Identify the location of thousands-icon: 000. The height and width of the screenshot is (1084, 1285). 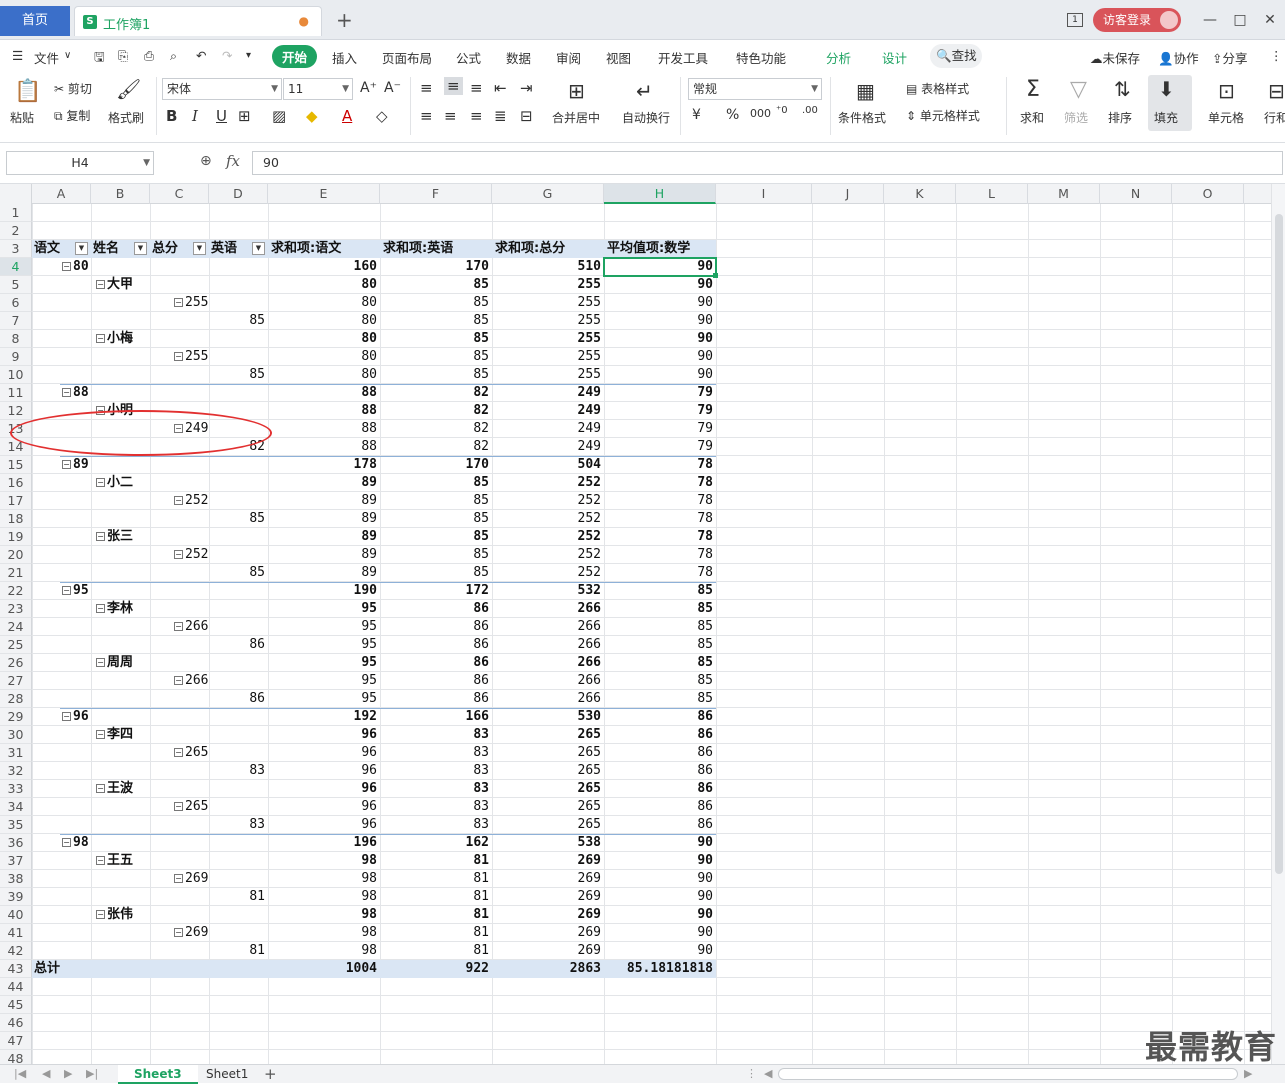
(760, 113).